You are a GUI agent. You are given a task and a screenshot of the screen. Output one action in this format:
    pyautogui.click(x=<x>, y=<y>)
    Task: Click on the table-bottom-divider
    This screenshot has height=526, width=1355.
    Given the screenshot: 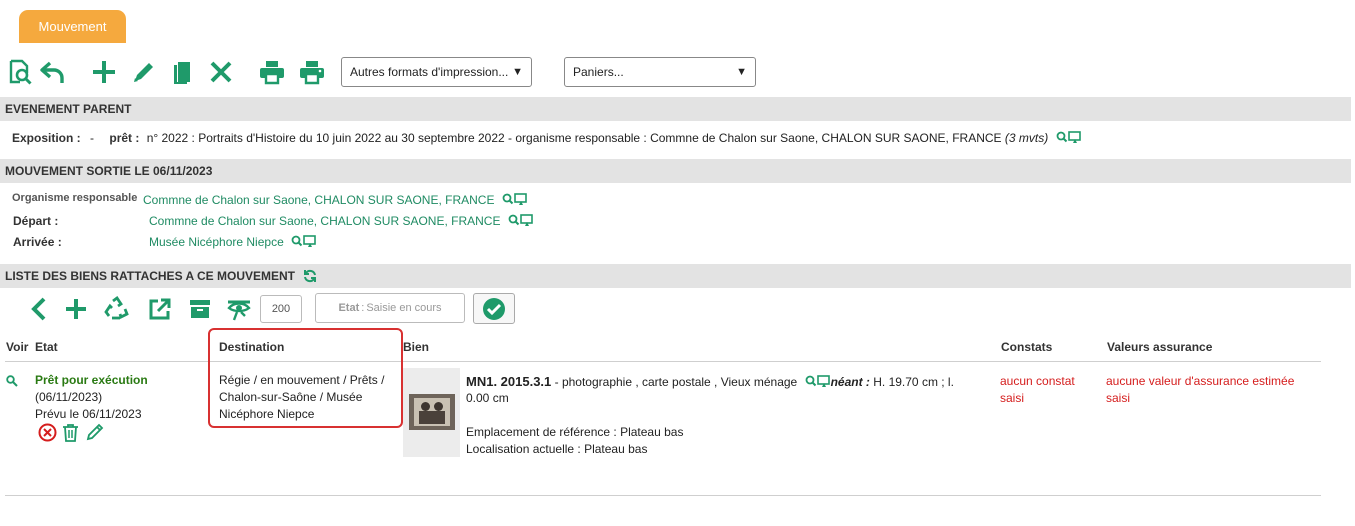 What is the action you would take?
    pyautogui.click(x=663, y=495)
    